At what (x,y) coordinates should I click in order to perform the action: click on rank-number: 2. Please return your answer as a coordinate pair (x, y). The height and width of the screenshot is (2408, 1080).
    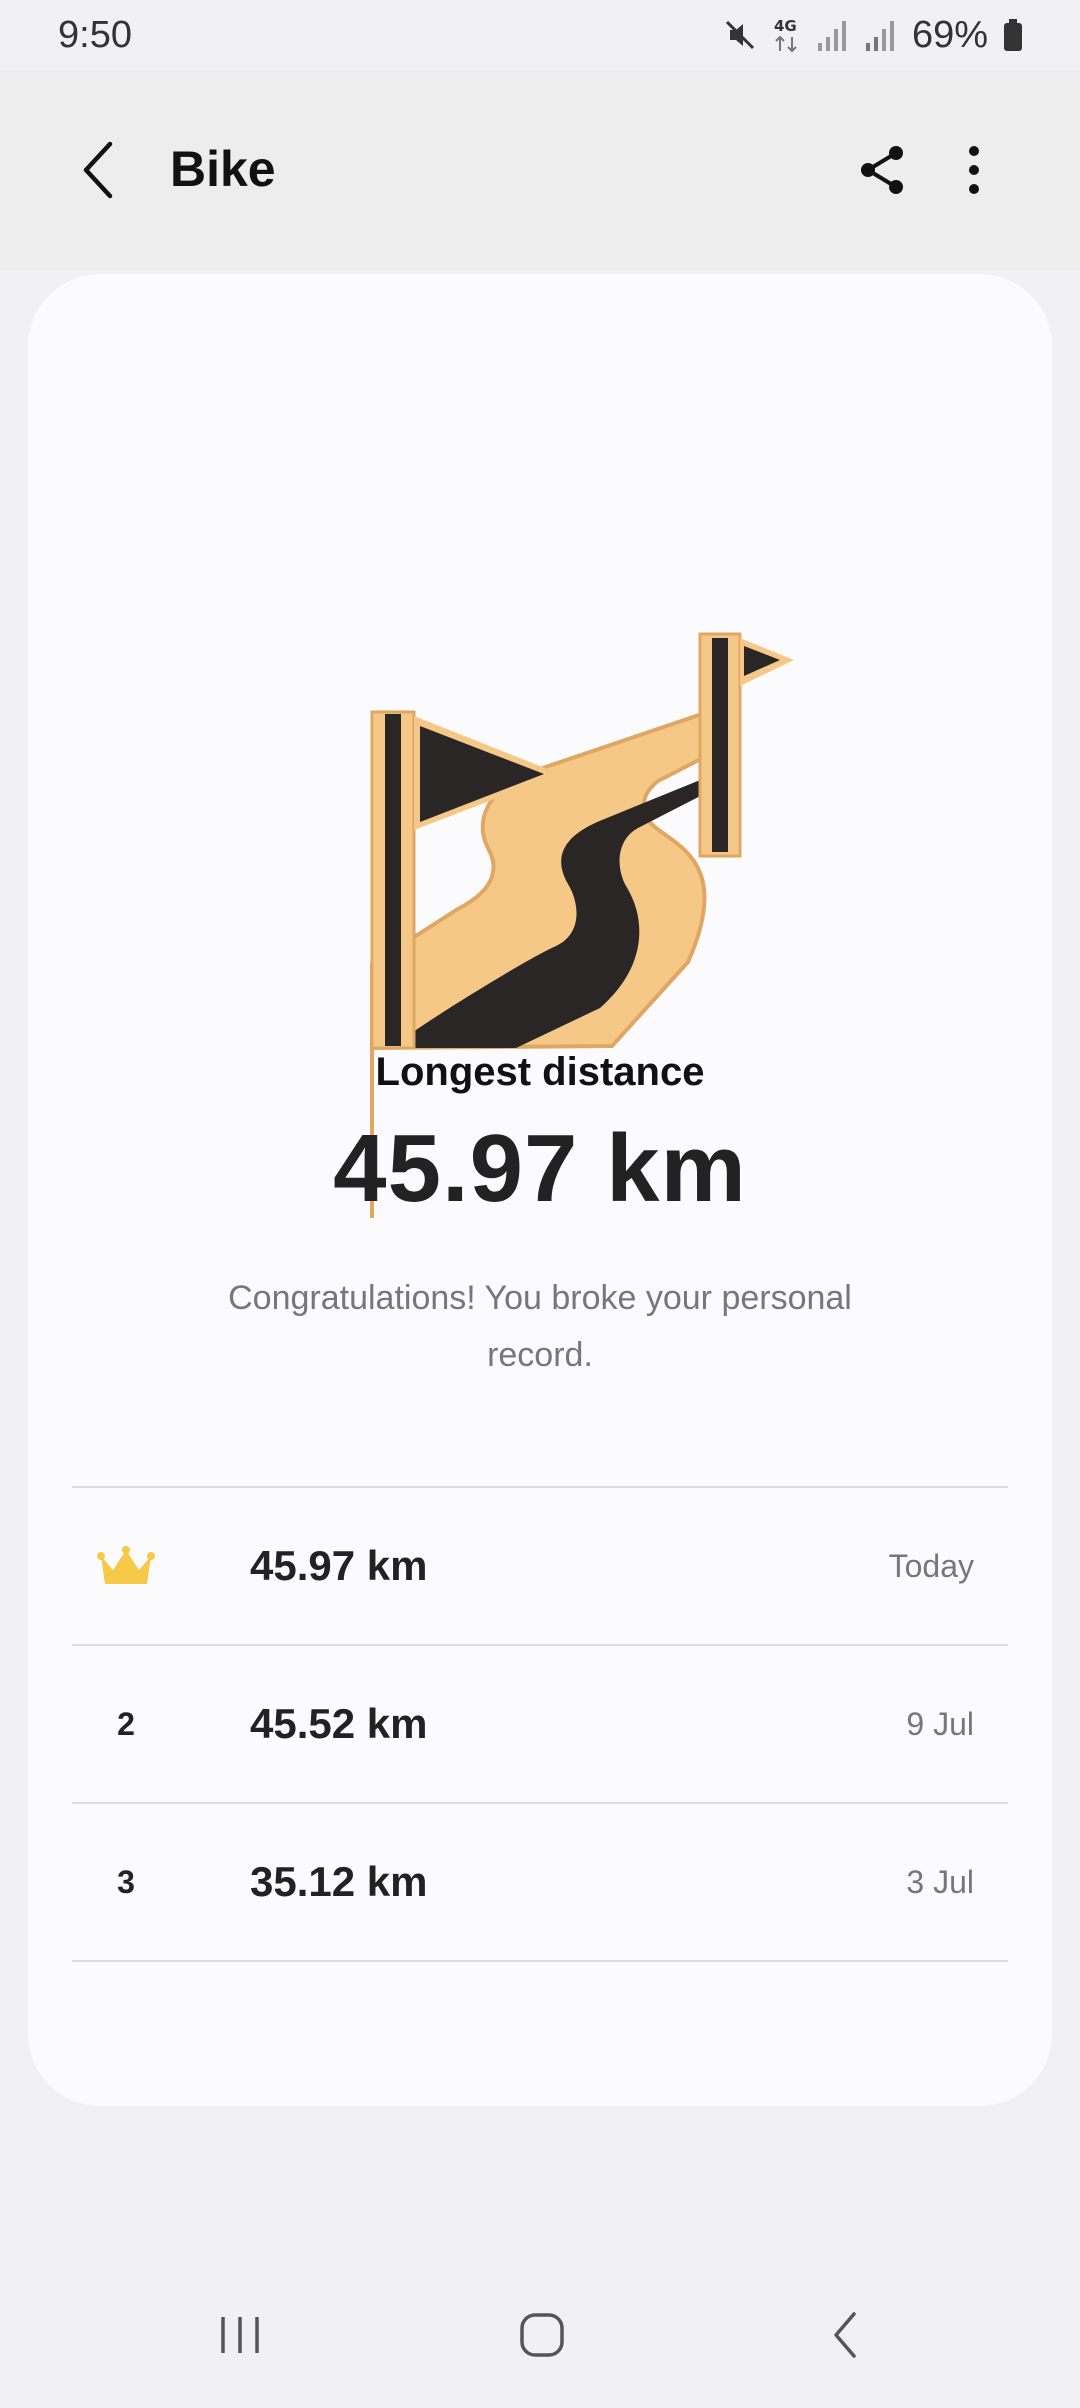
    Looking at the image, I should click on (126, 1723).